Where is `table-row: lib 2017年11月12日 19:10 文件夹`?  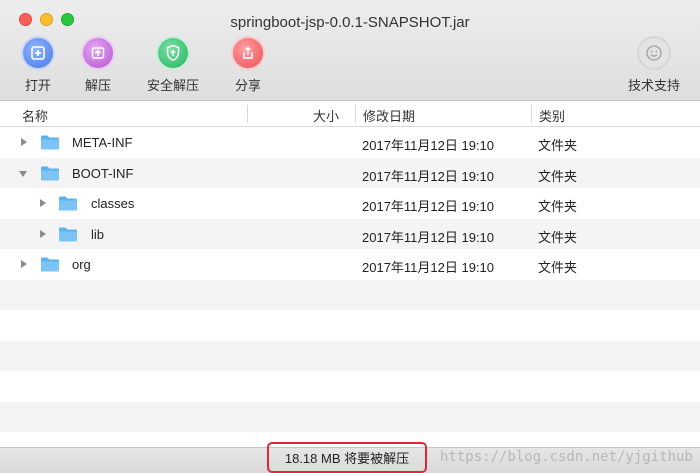 table-row: lib 2017年11月12日 19:10 文件夹 is located at coordinates (350, 233).